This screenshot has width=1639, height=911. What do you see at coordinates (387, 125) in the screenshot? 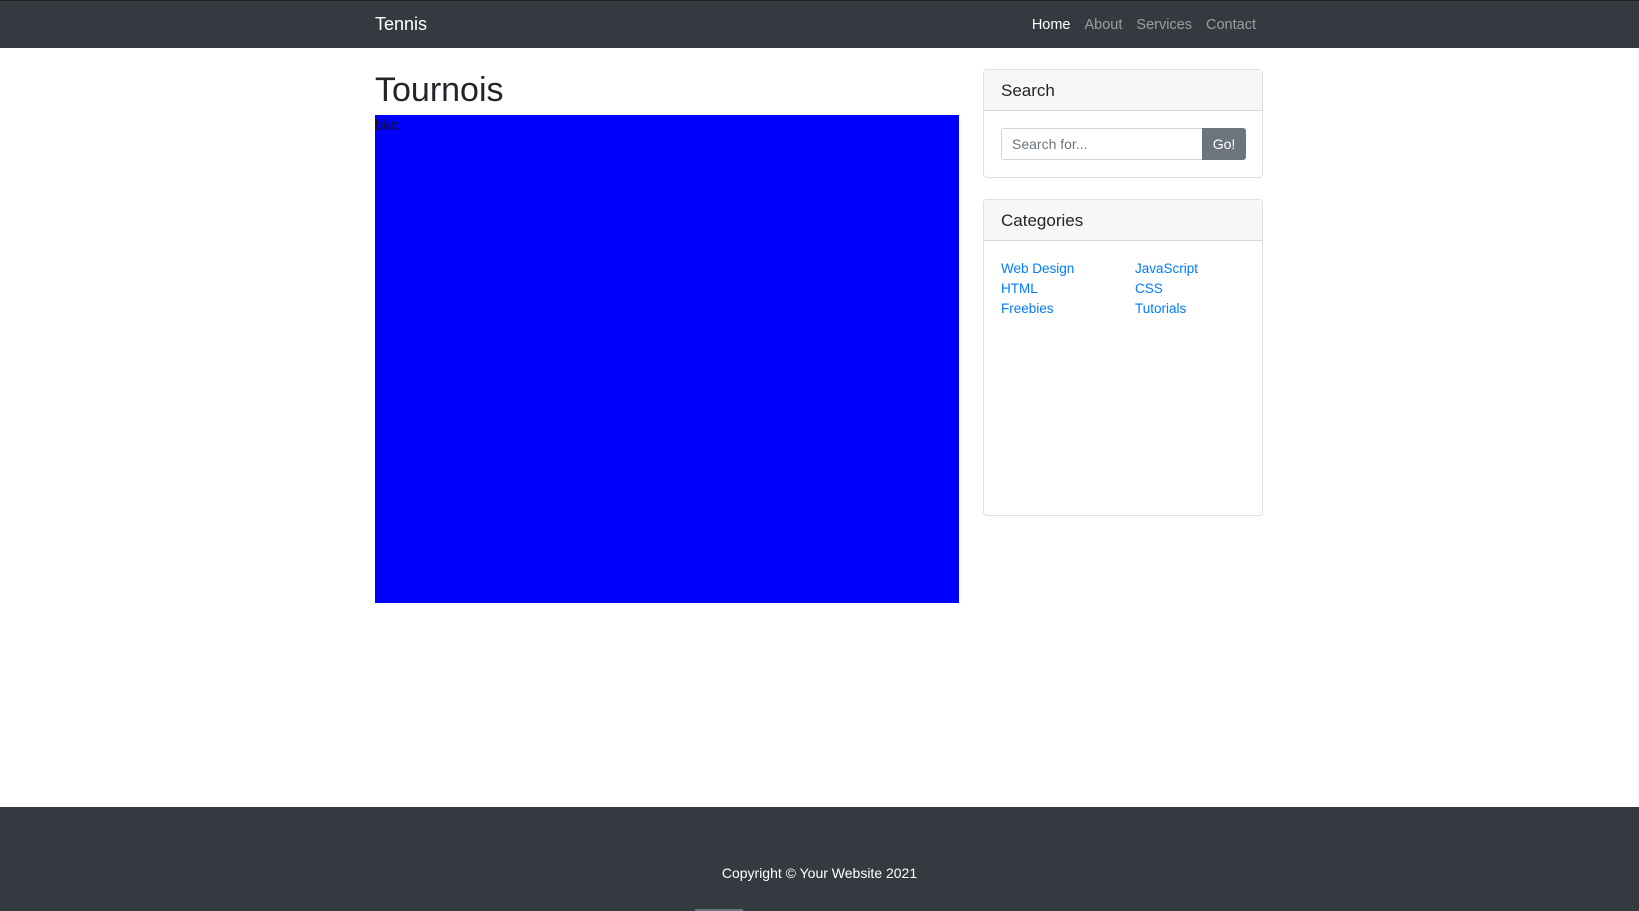
I see `box-text: bkc` at bounding box center [387, 125].